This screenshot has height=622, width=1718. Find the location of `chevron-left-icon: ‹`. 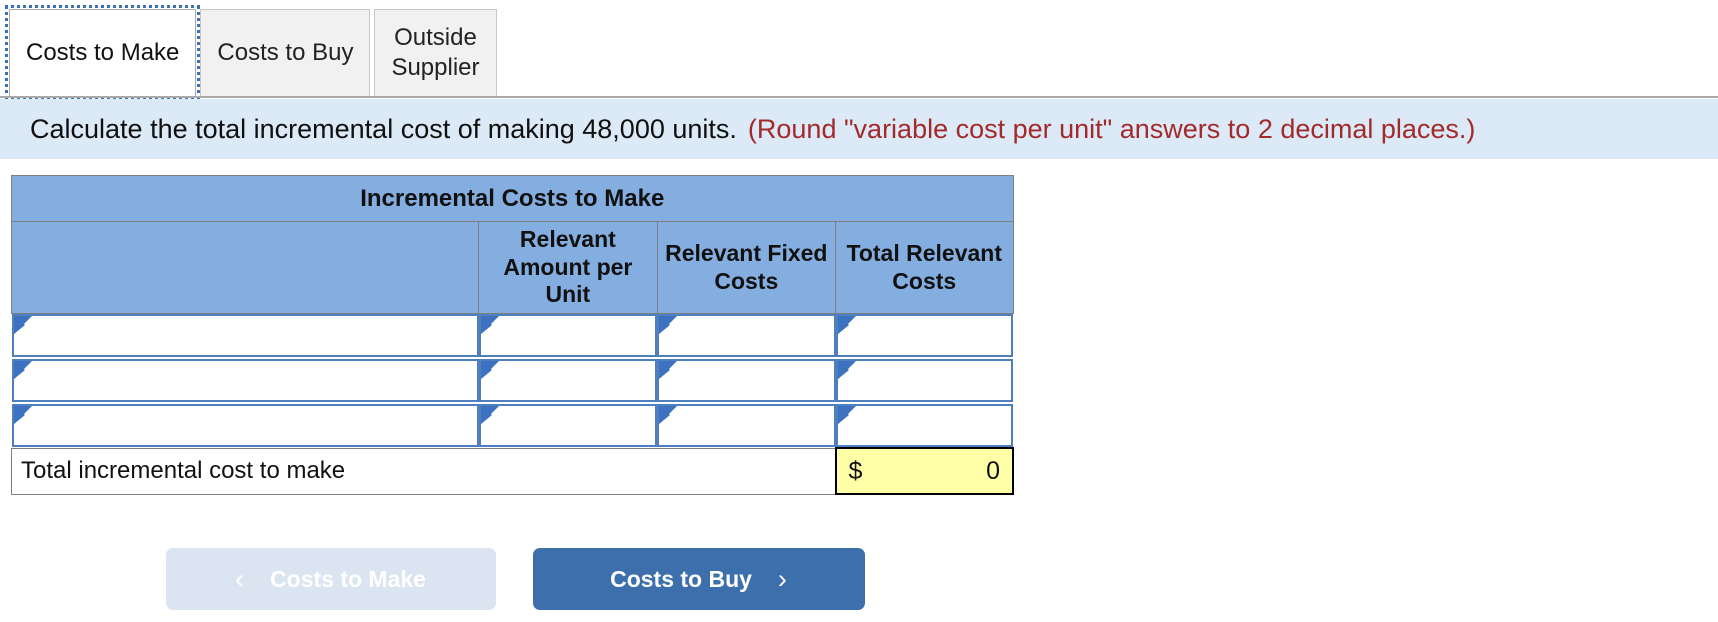

chevron-left-icon: ‹ is located at coordinates (240, 578).